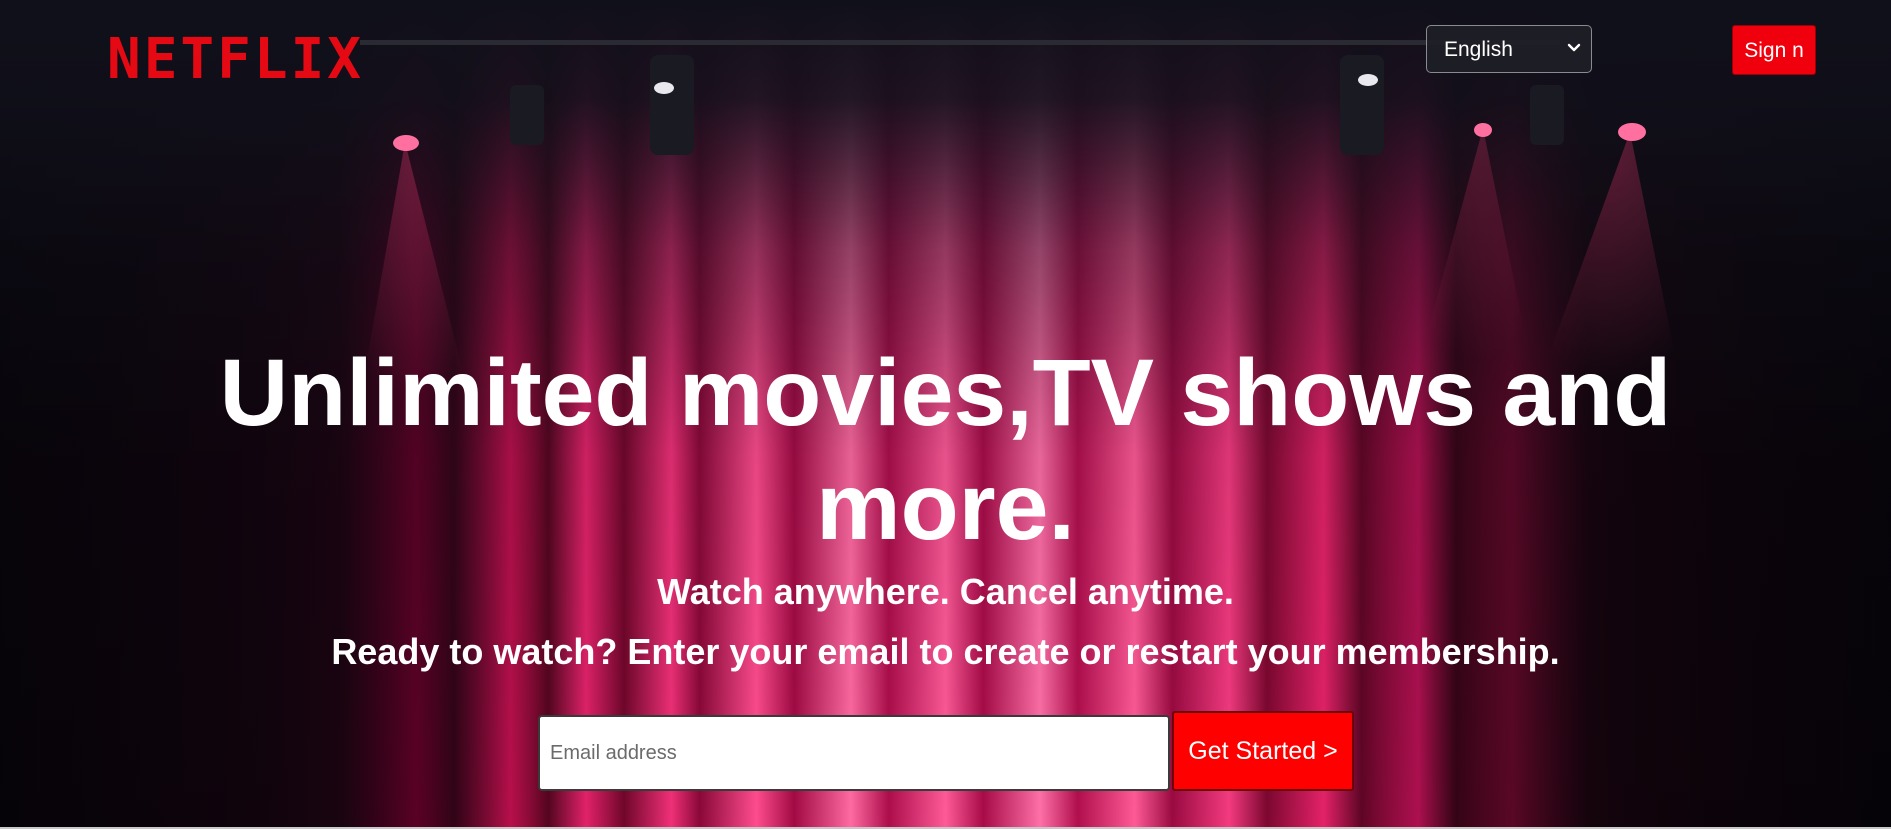  I want to click on hero-headline-line-2: more., so click(945, 507).